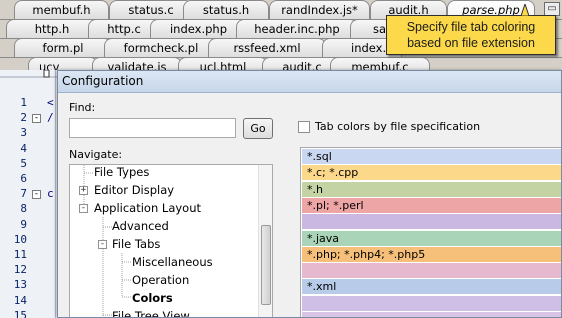 Image resolution: width=562 pixels, height=318 pixels. Describe the element at coordinates (23, 118) in the screenshot. I see `line-number: 2` at that location.